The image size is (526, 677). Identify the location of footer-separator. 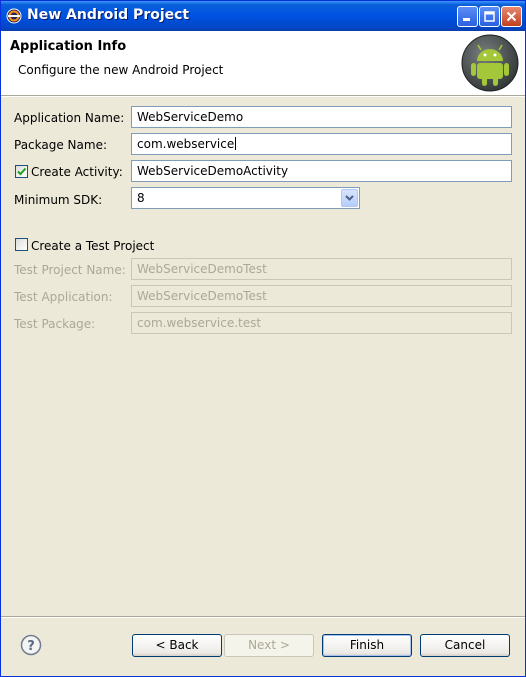
(263, 617).